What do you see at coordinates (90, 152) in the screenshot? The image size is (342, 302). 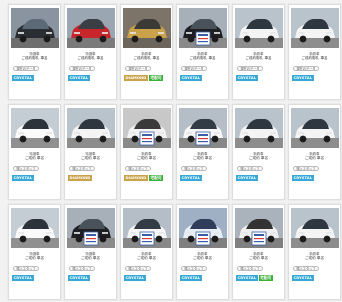 I see `vehicle-card: 特選車 ご成約 車名 購入スタッフ DIAMOND` at bounding box center [90, 152].